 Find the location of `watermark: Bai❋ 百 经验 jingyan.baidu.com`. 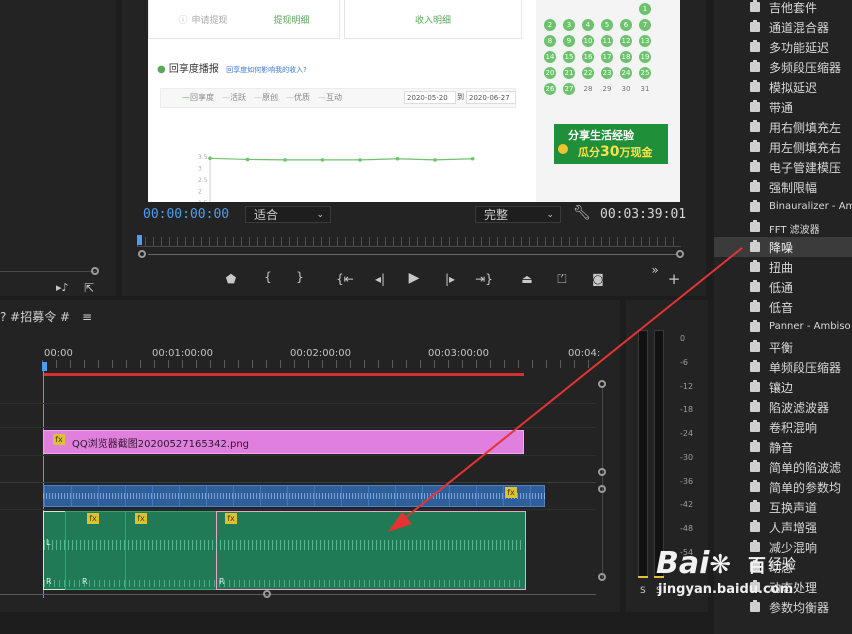

watermark: Bai❋ 百 经验 jingyan.baidu.com is located at coordinates (731, 586).